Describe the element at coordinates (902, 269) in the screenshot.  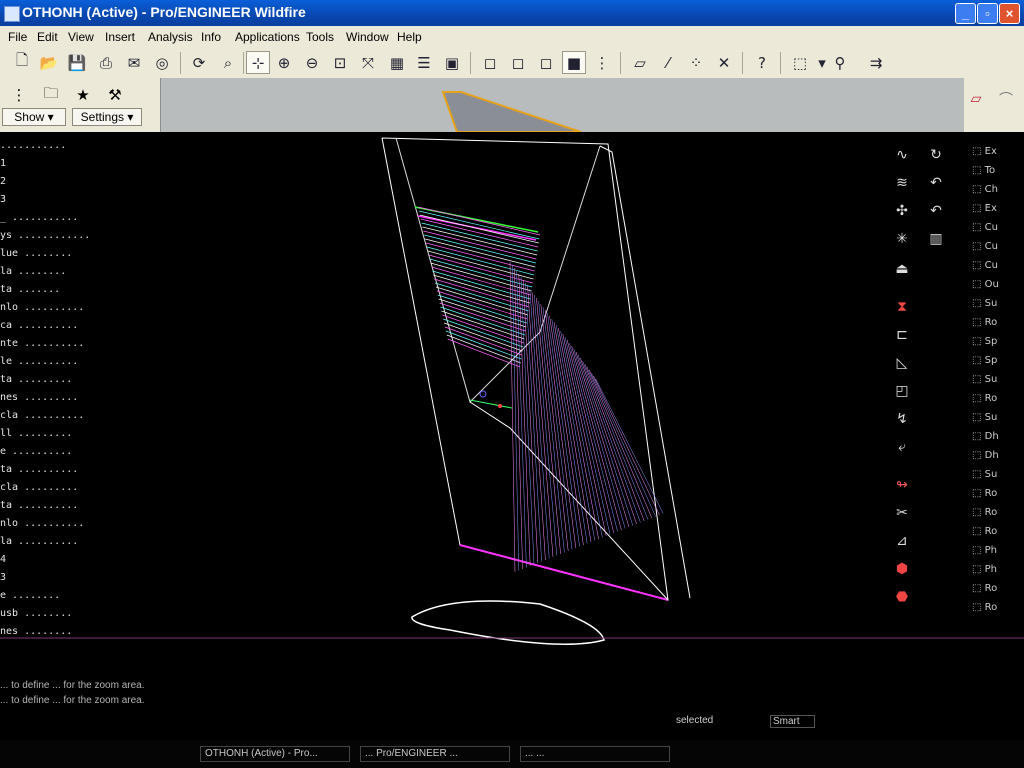
I see `round-icon: ⏏` at that location.